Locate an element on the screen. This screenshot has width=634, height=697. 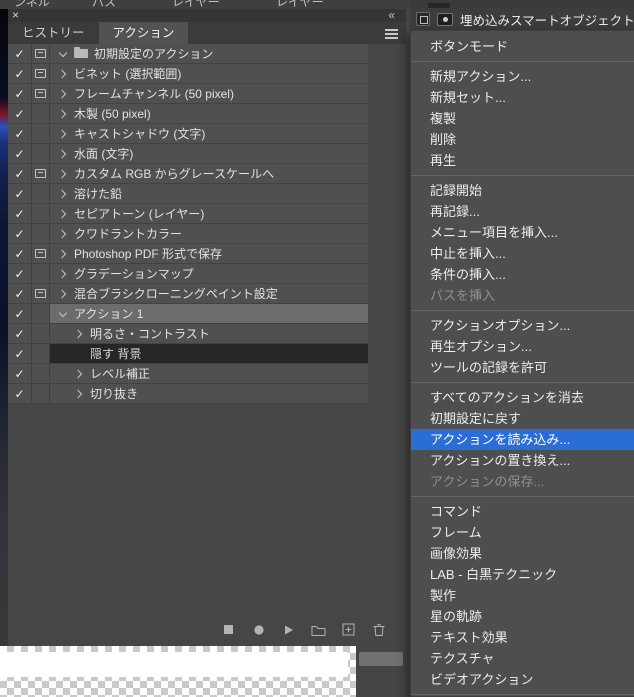
new-set-icon is located at coordinates (318, 629).